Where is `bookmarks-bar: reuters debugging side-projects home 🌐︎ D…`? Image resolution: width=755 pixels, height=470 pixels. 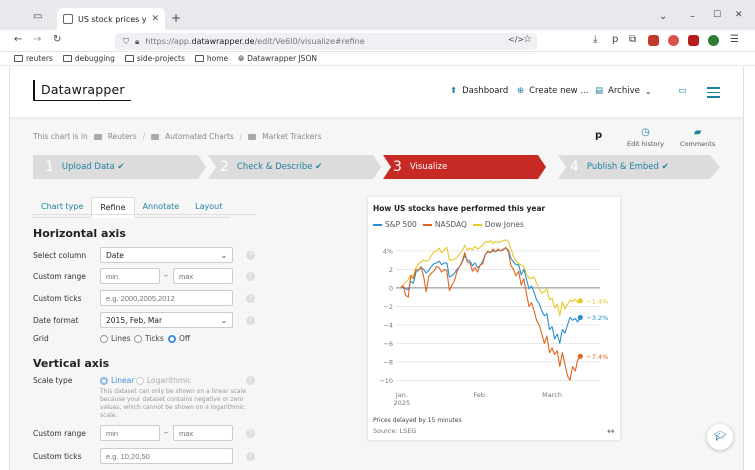
bookmarks-bar: reuters debugging side-projects home 🌐︎ D… is located at coordinates (377, 59).